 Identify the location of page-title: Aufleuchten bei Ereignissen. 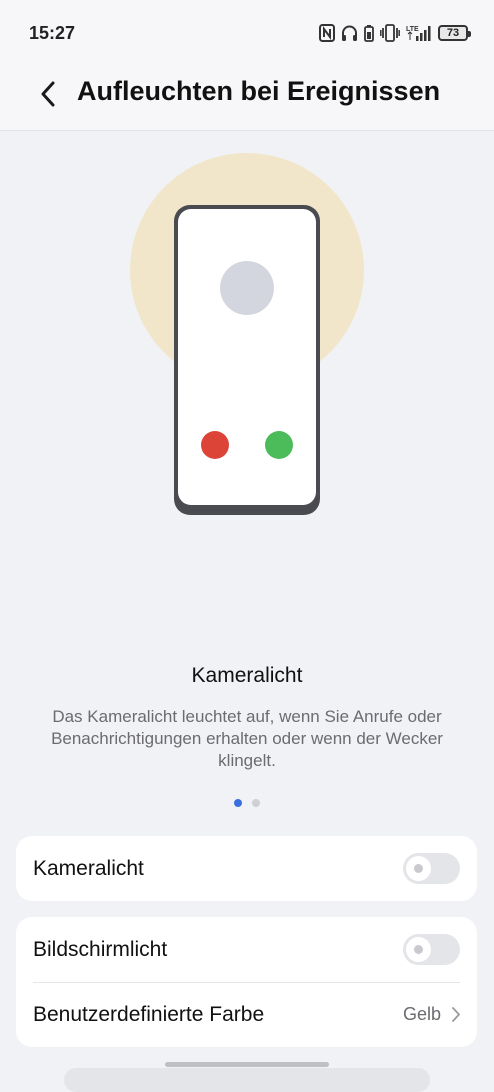
(259, 91).